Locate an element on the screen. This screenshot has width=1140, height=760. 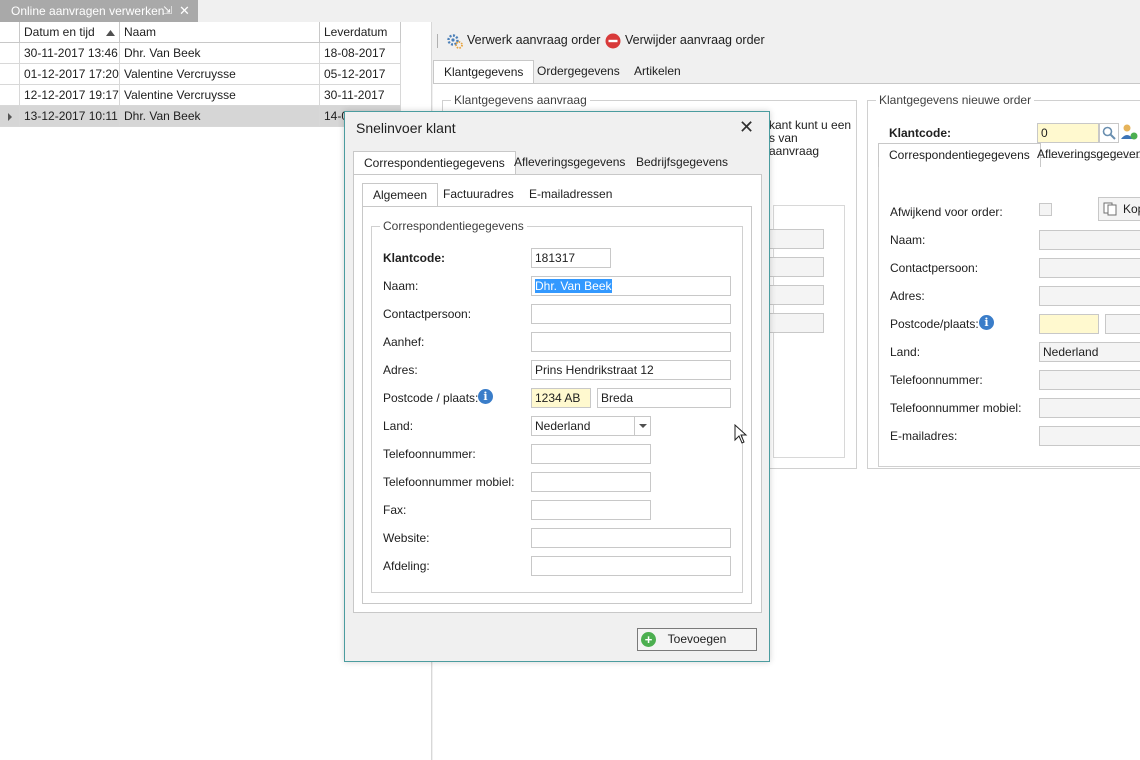
cell-datum: 30-11-2017 13:46 is located at coordinates (70, 53).